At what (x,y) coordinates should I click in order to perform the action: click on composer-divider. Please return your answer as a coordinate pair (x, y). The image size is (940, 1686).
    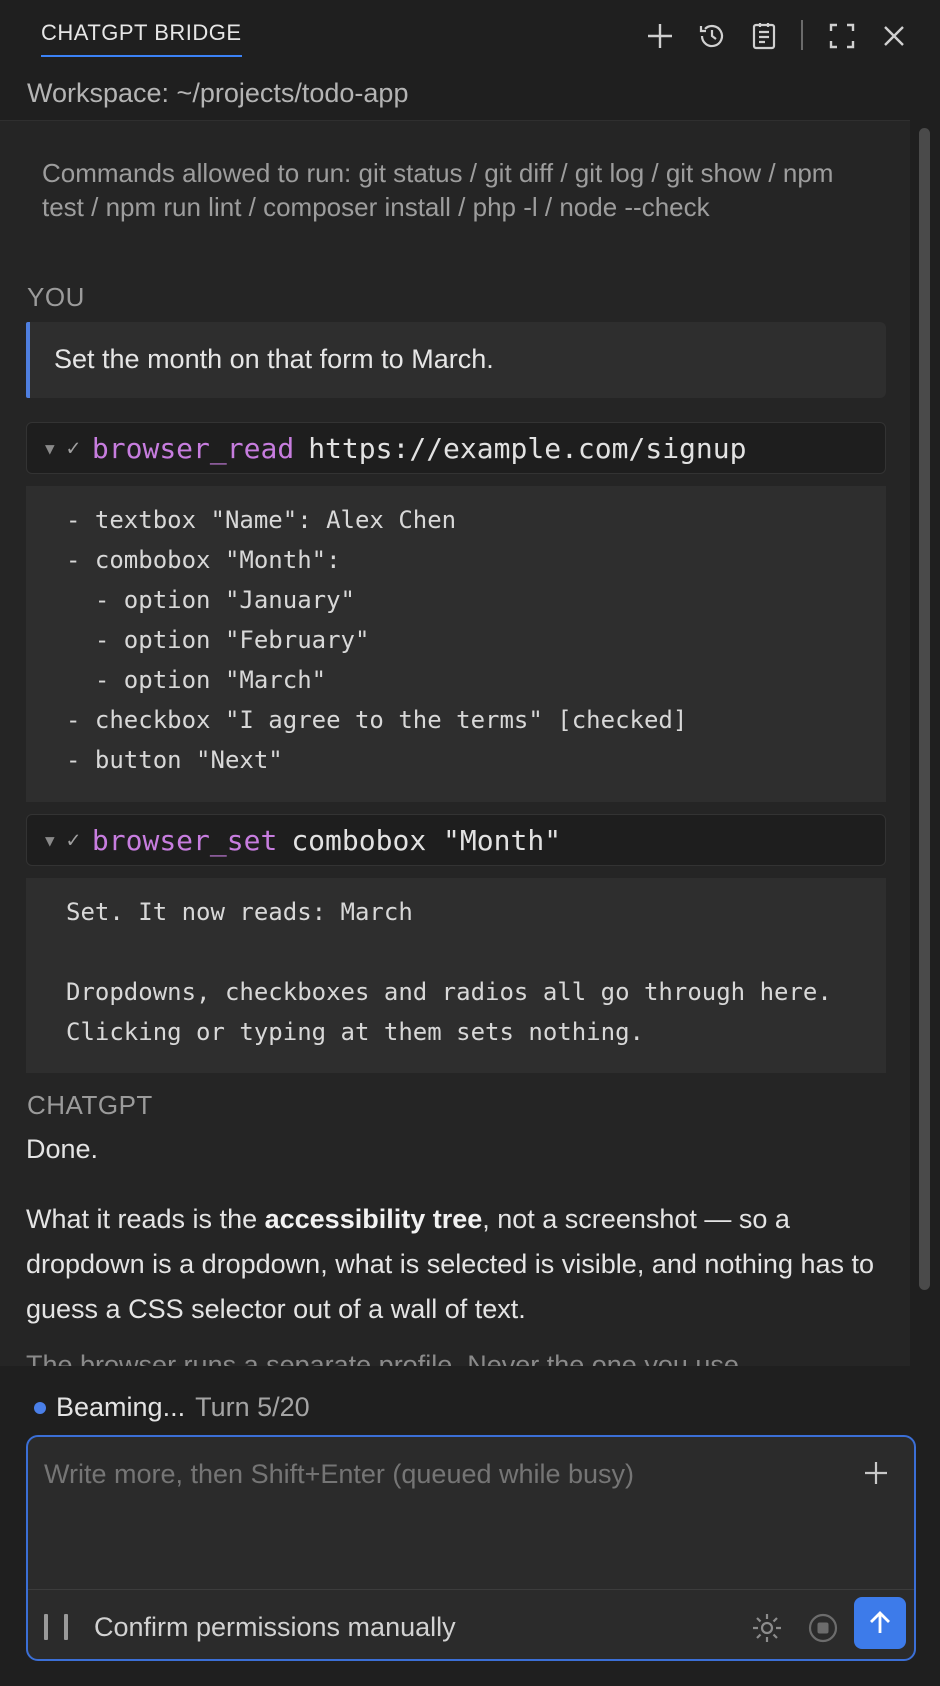
    Looking at the image, I should click on (471, 1589).